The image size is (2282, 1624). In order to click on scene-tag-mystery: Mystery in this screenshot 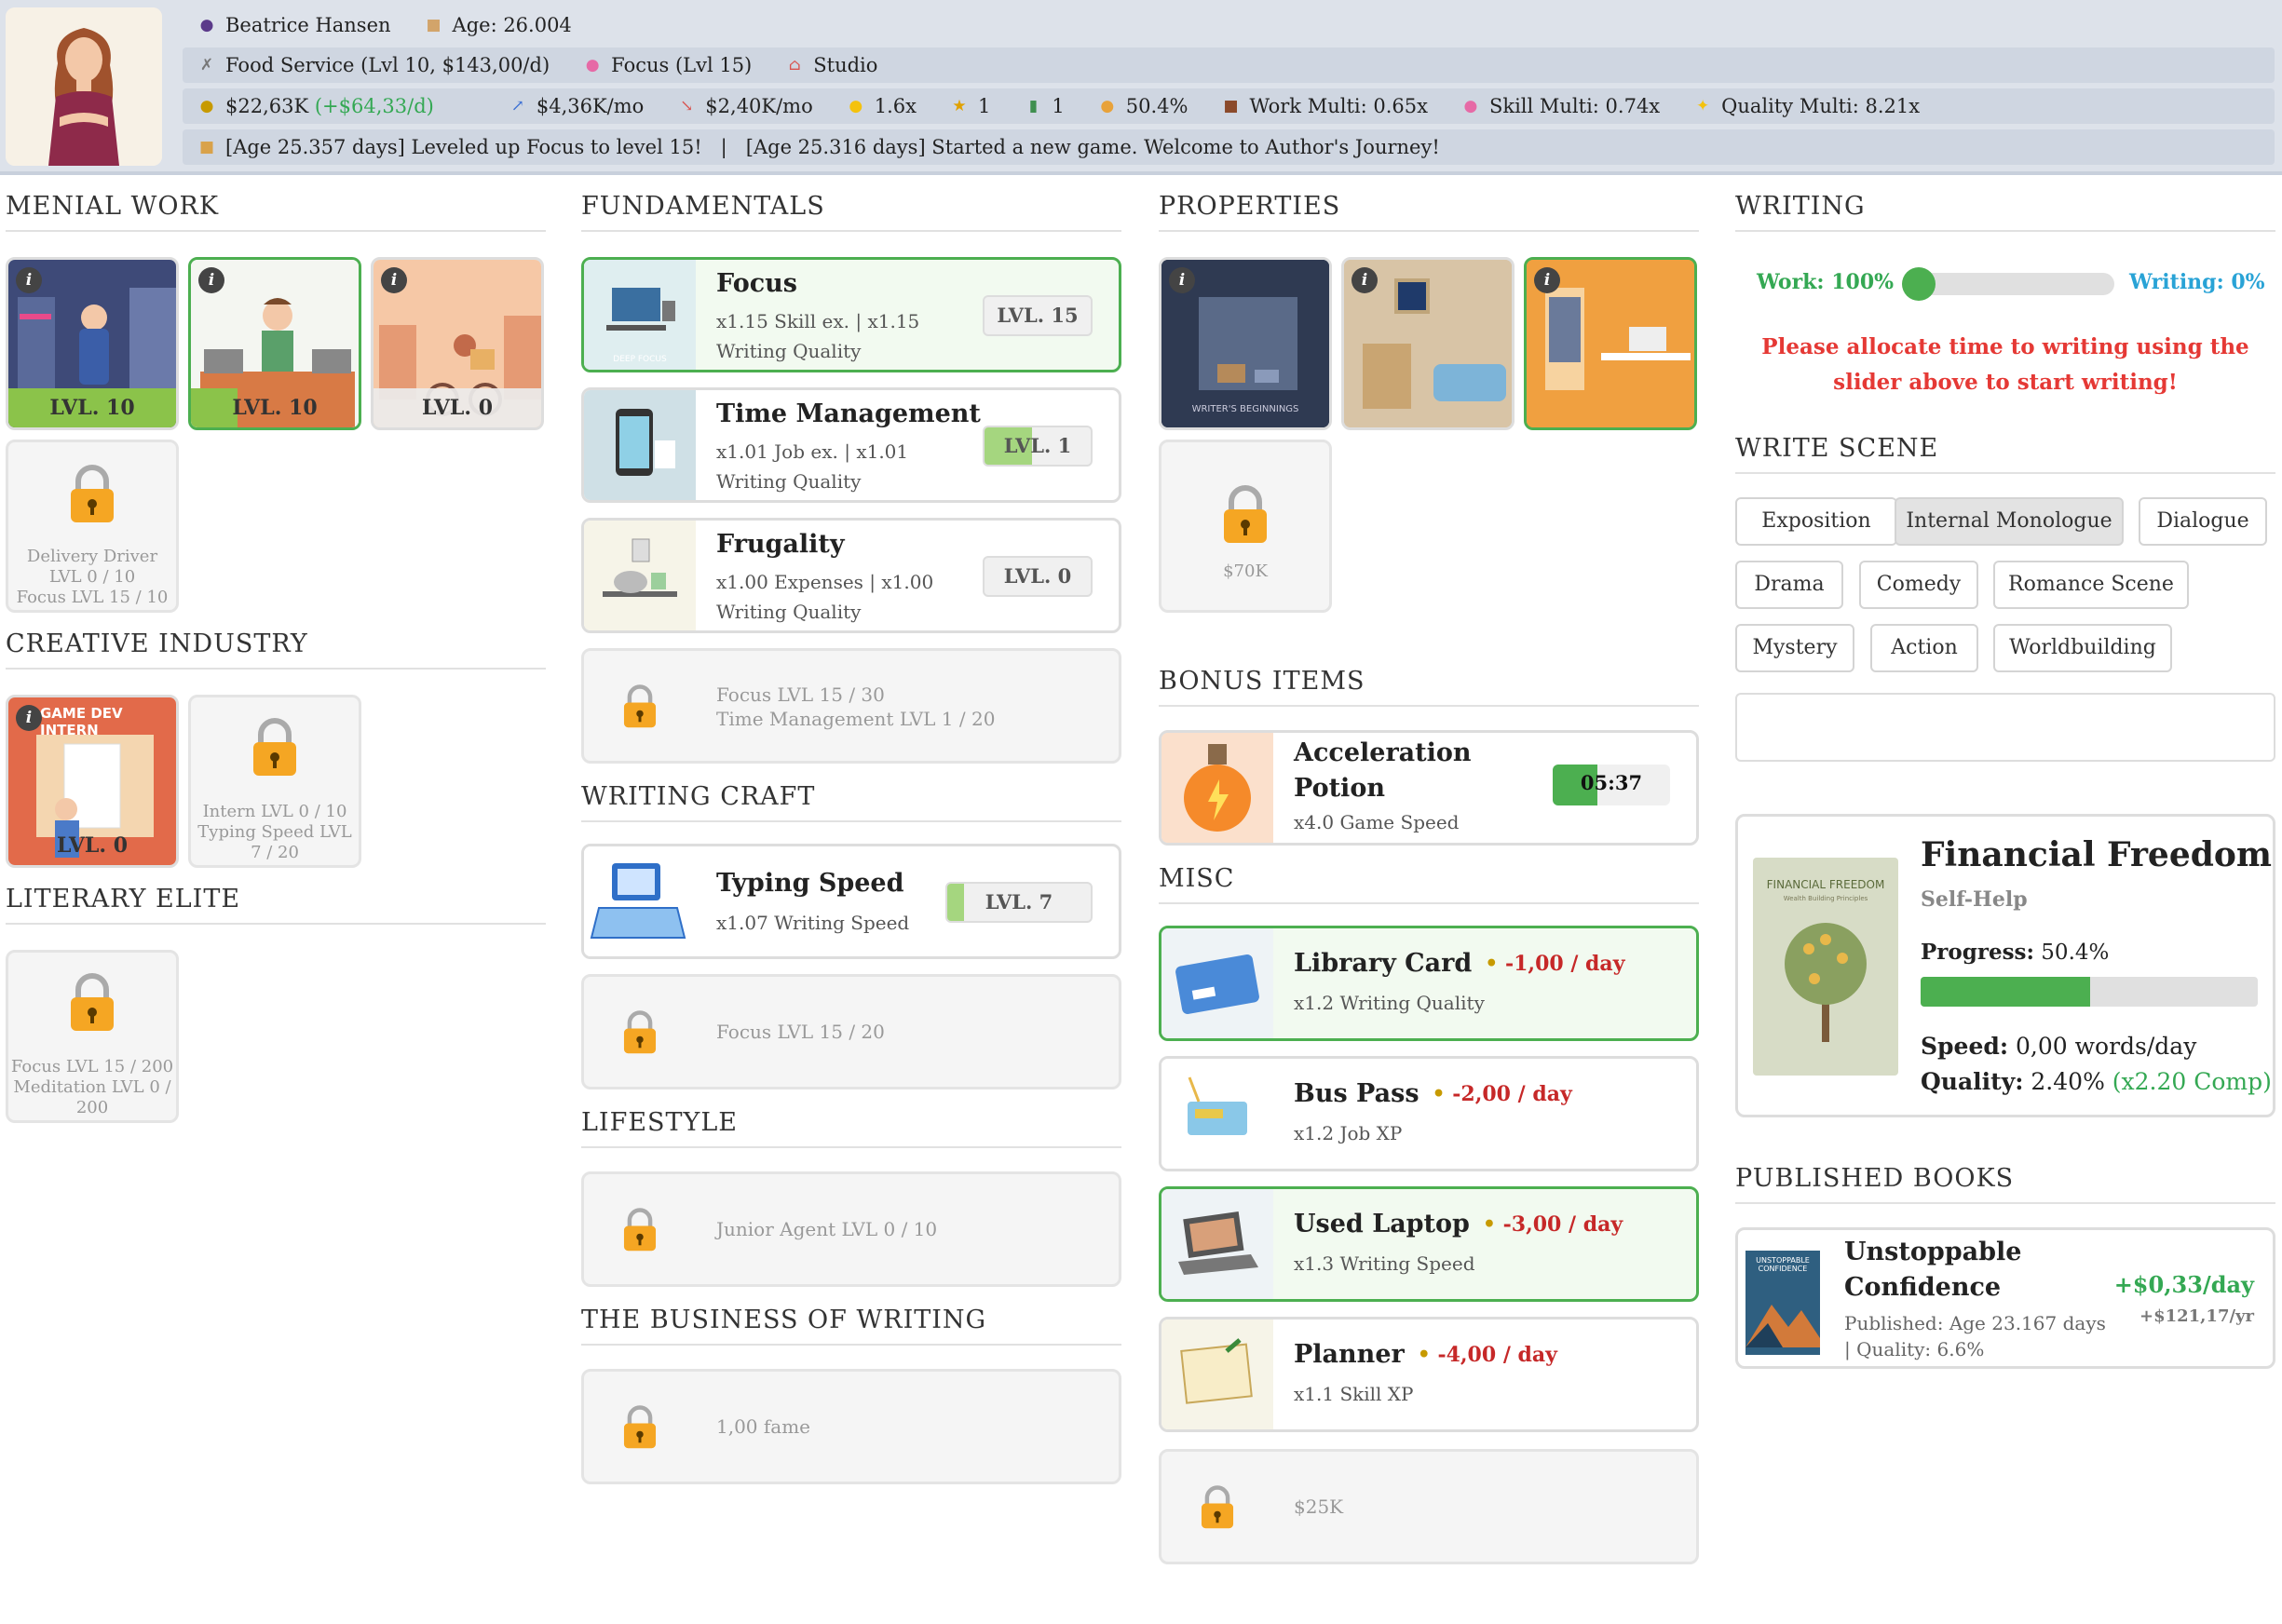, I will do `click(1794, 648)`.